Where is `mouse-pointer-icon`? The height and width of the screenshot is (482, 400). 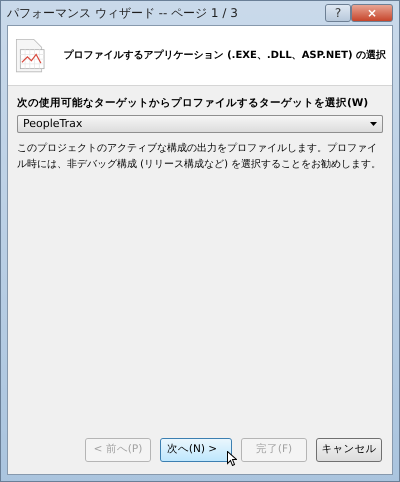
mouse-pointer-icon is located at coordinates (232, 458).